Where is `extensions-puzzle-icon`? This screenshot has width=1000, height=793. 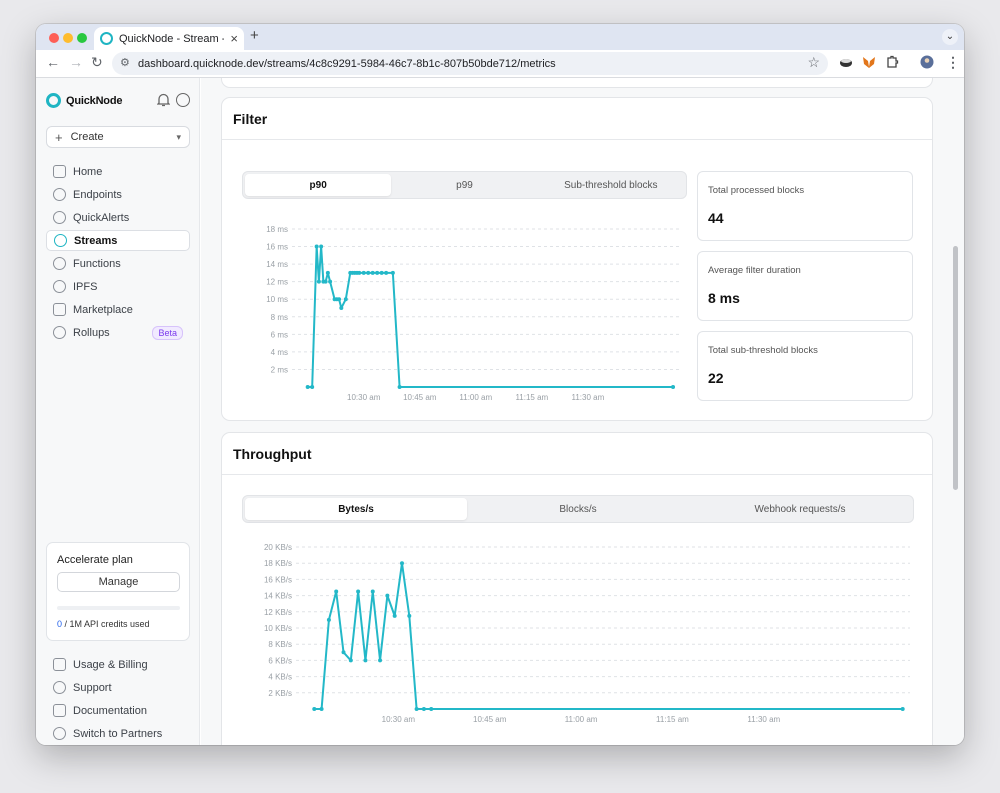 extensions-puzzle-icon is located at coordinates (892, 62).